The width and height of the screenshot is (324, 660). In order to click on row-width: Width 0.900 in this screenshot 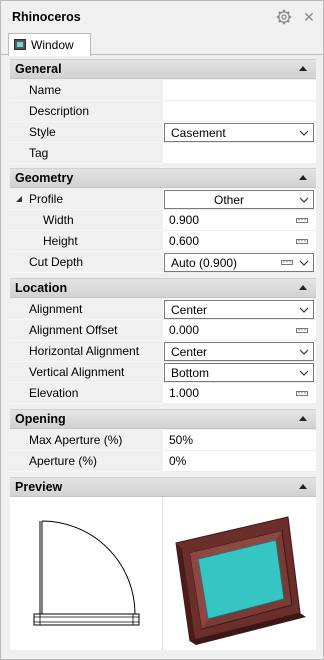, I will do `click(163, 220)`.